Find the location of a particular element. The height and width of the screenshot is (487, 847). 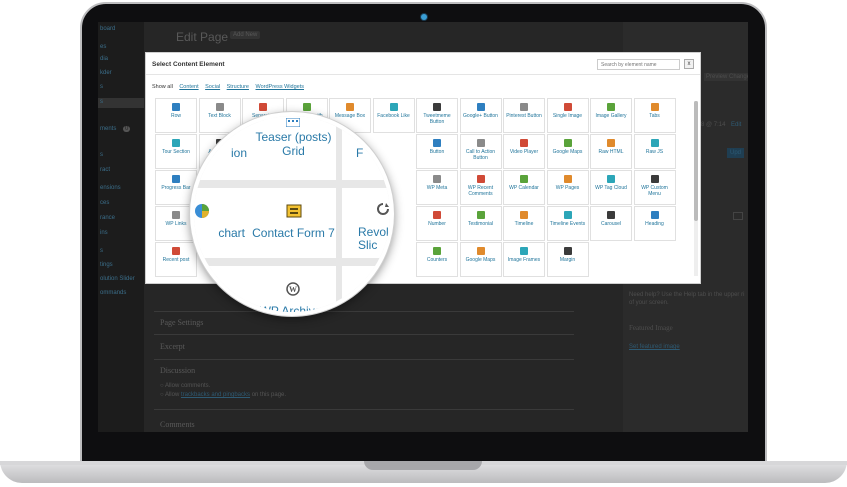

lens-element-partial: ion is located at coordinates (222, 148).